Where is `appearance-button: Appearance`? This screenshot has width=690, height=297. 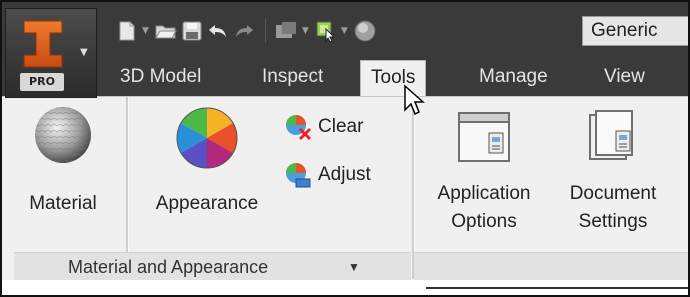 appearance-button: Appearance is located at coordinates (207, 161).